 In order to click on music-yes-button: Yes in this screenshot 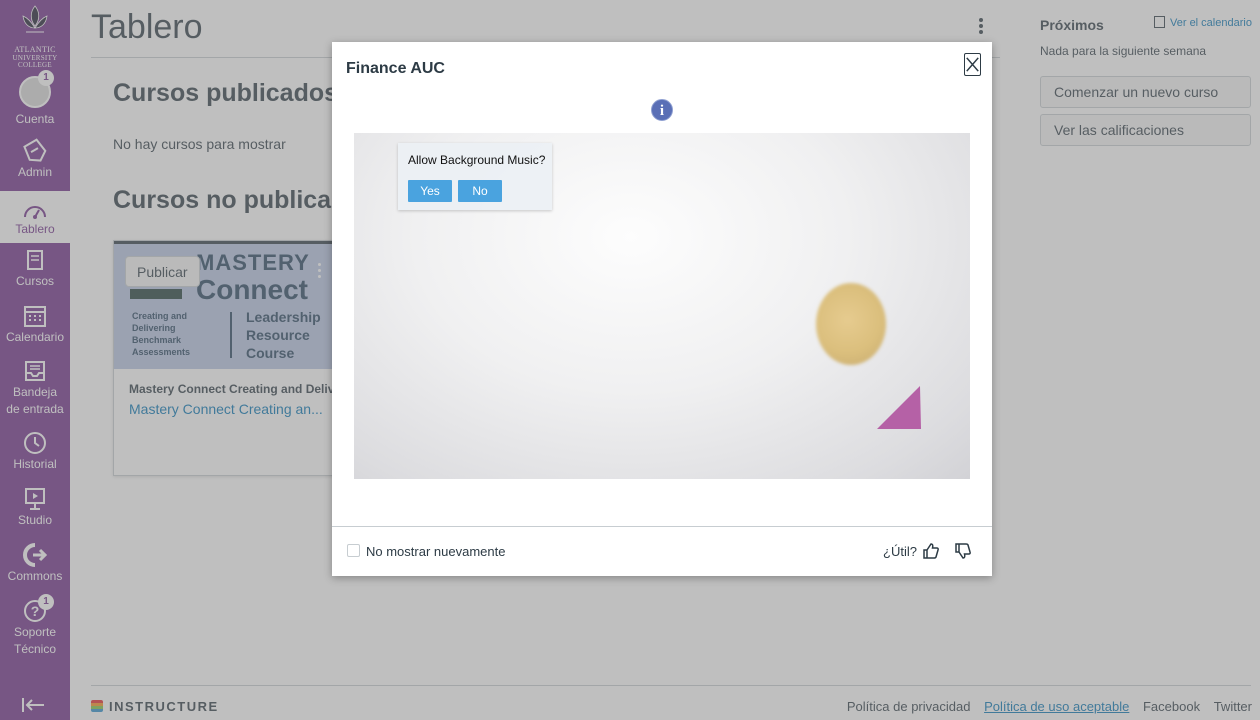, I will do `click(430, 191)`.